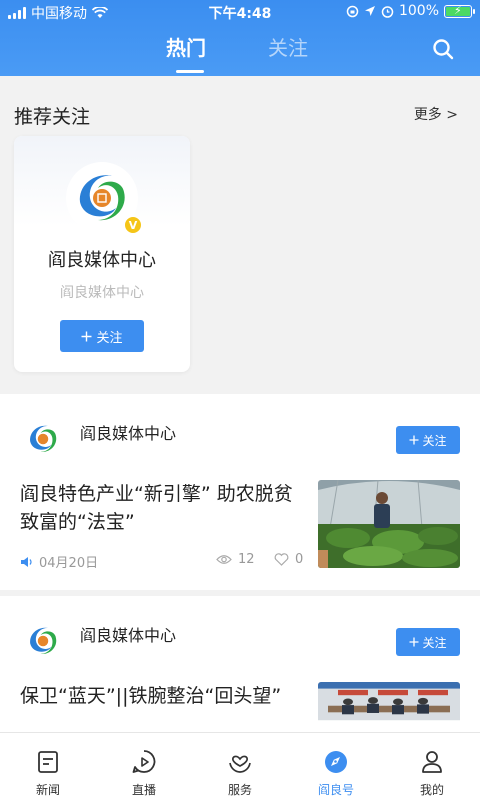 The width and height of the screenshot is (480, 800). I want to click on recommended-card: V 阎良媒体中心 阎良媒体中心 关注, so click(102, 254).